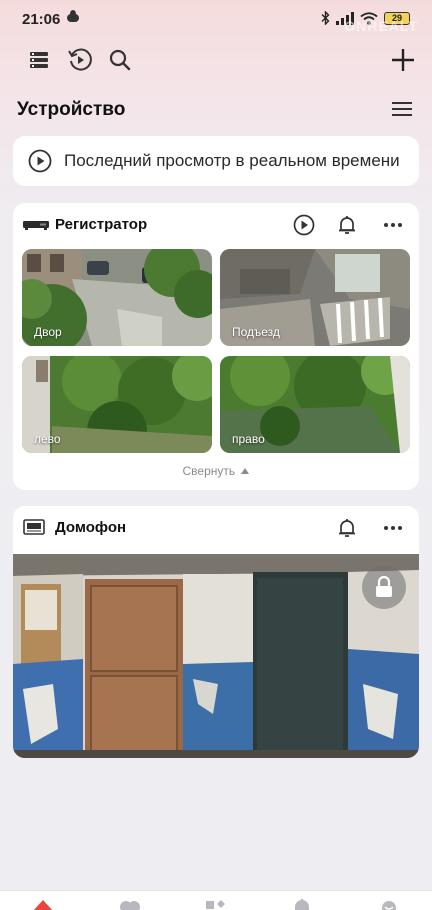 This screenshot has height=910, width=432. I want to click on page-title: Устройство, so click(71, 109).